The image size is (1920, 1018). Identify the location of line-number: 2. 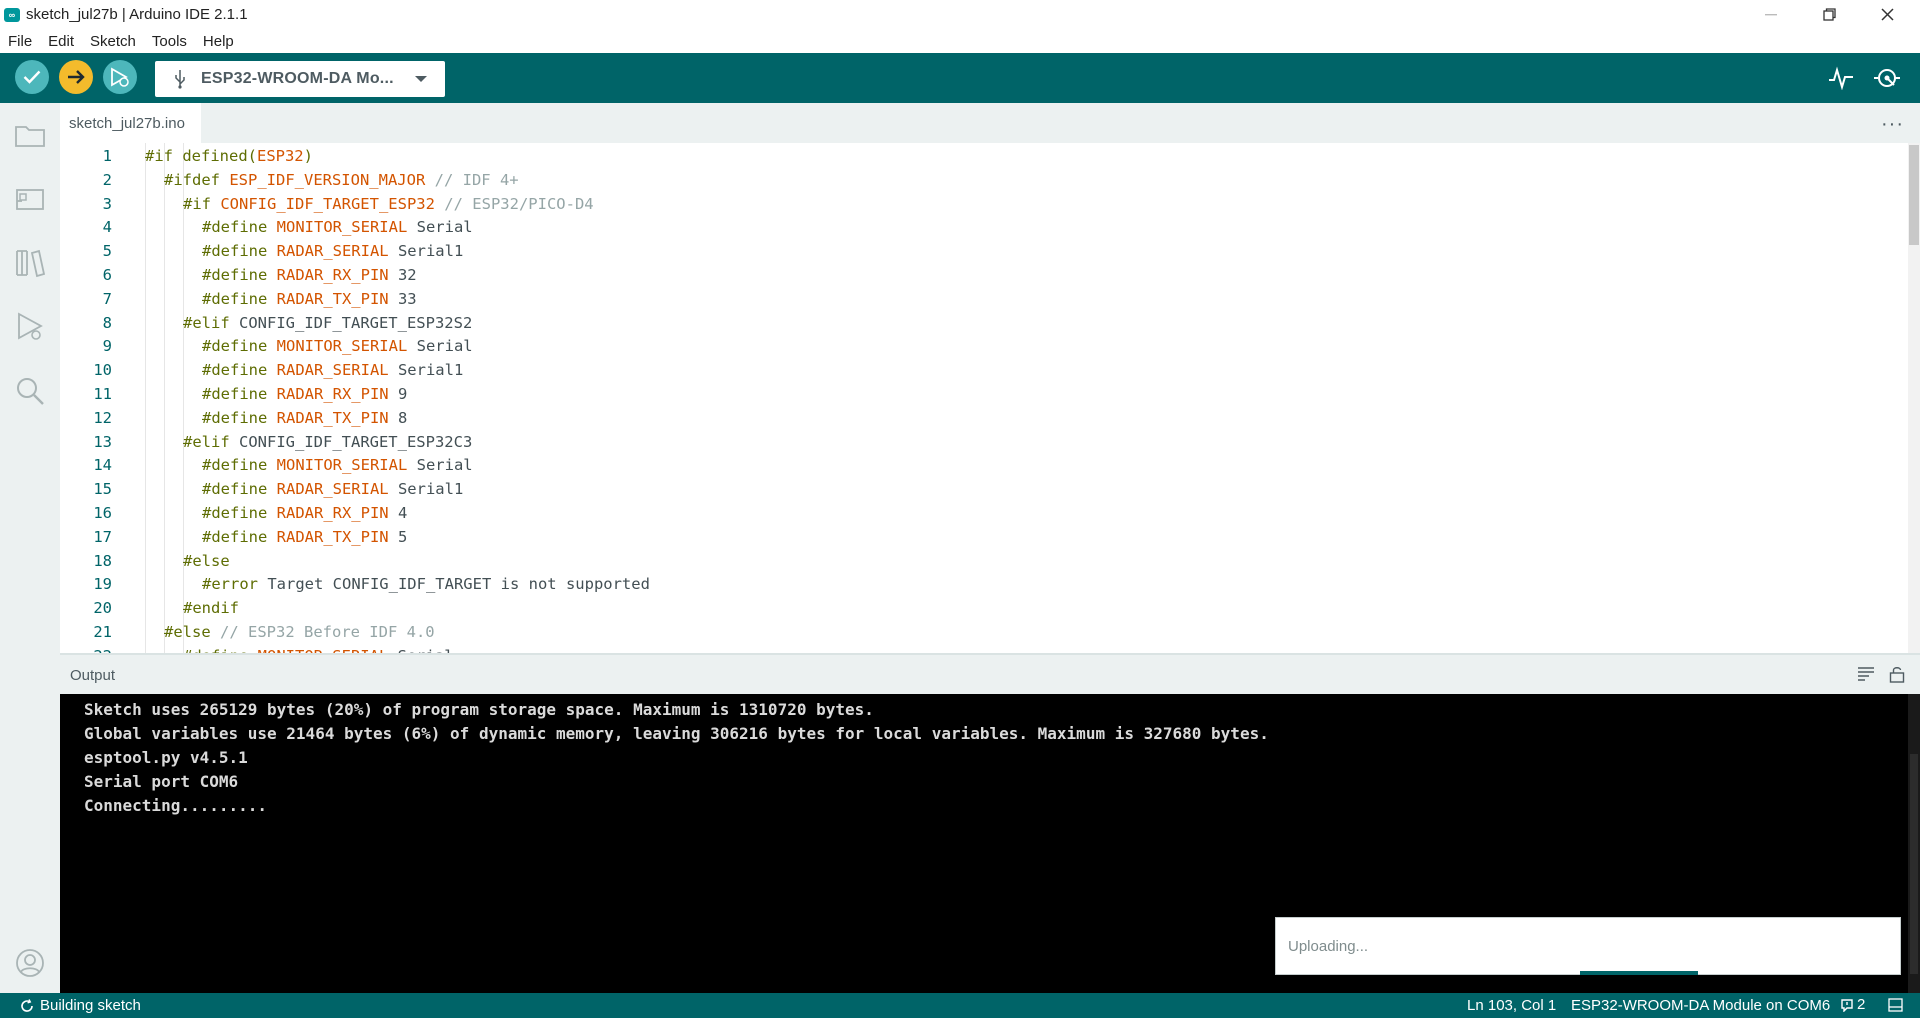
(107, 179).